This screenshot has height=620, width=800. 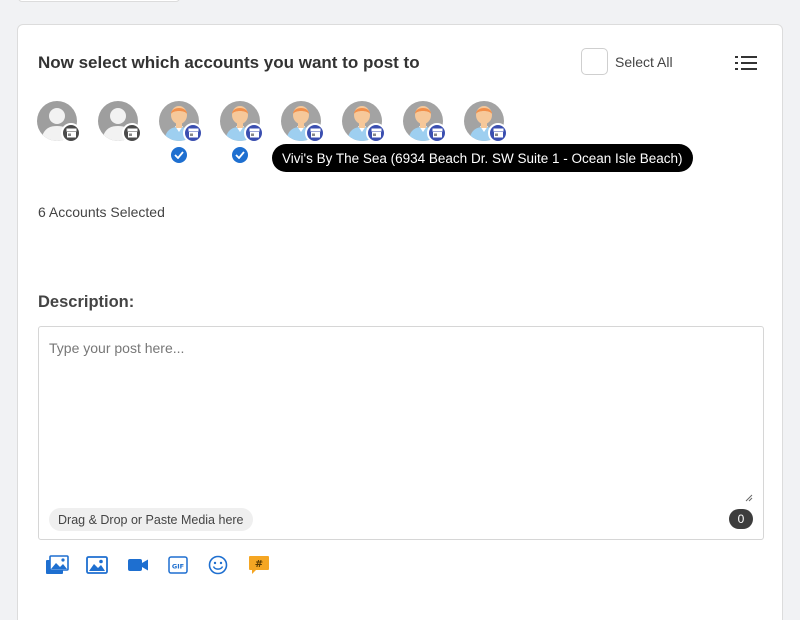 I want to click on media-drop-hint: Drag & Drop or Paste Media here, so click(x=151, y=519).